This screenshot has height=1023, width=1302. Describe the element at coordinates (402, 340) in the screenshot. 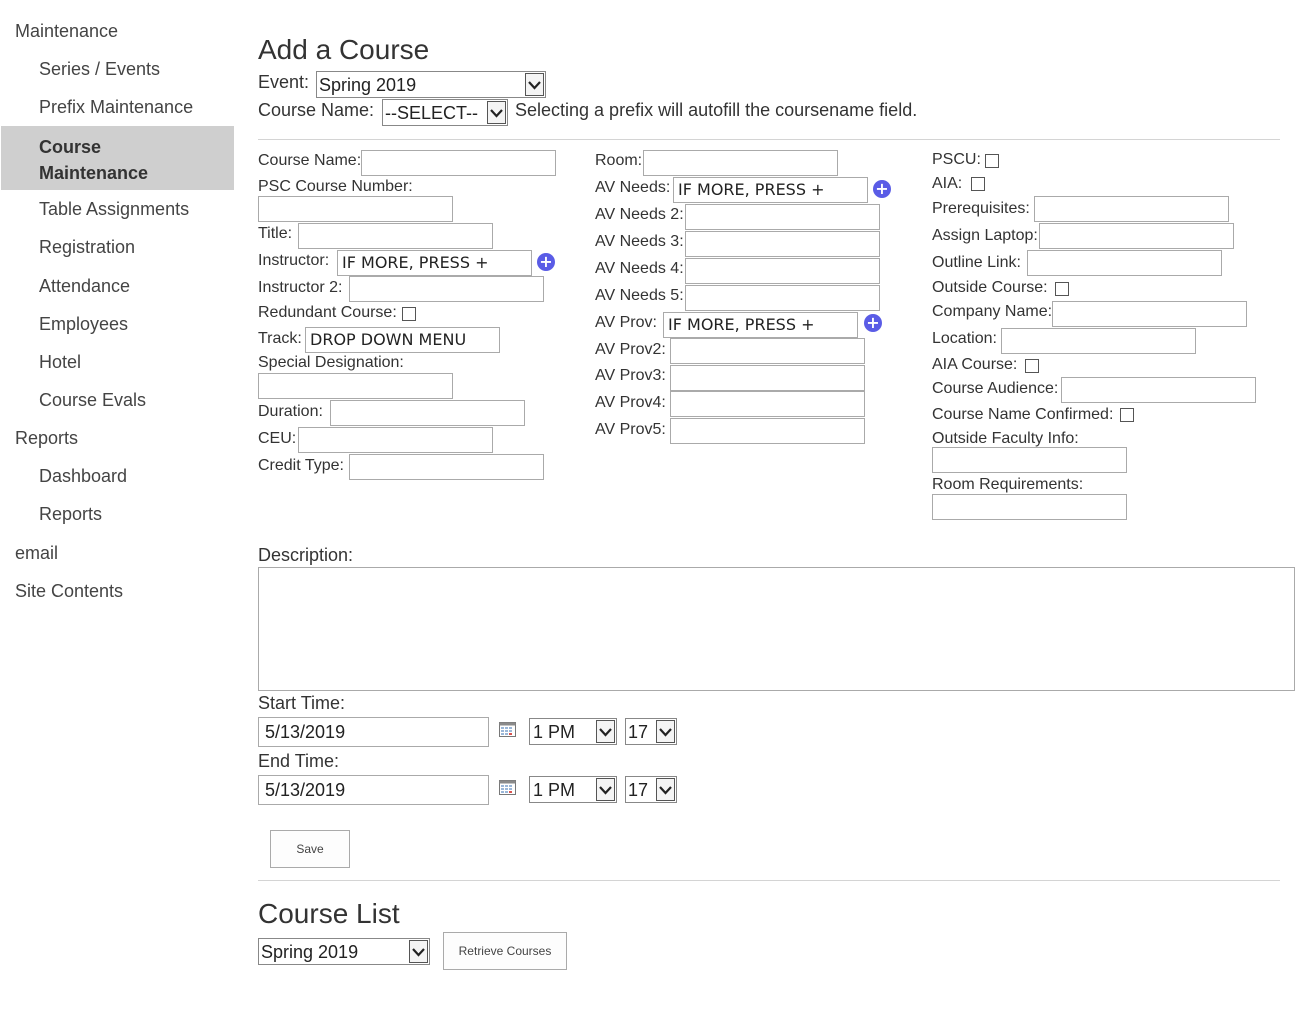

I see `track-input: DROP DOWN MENU` at that location.